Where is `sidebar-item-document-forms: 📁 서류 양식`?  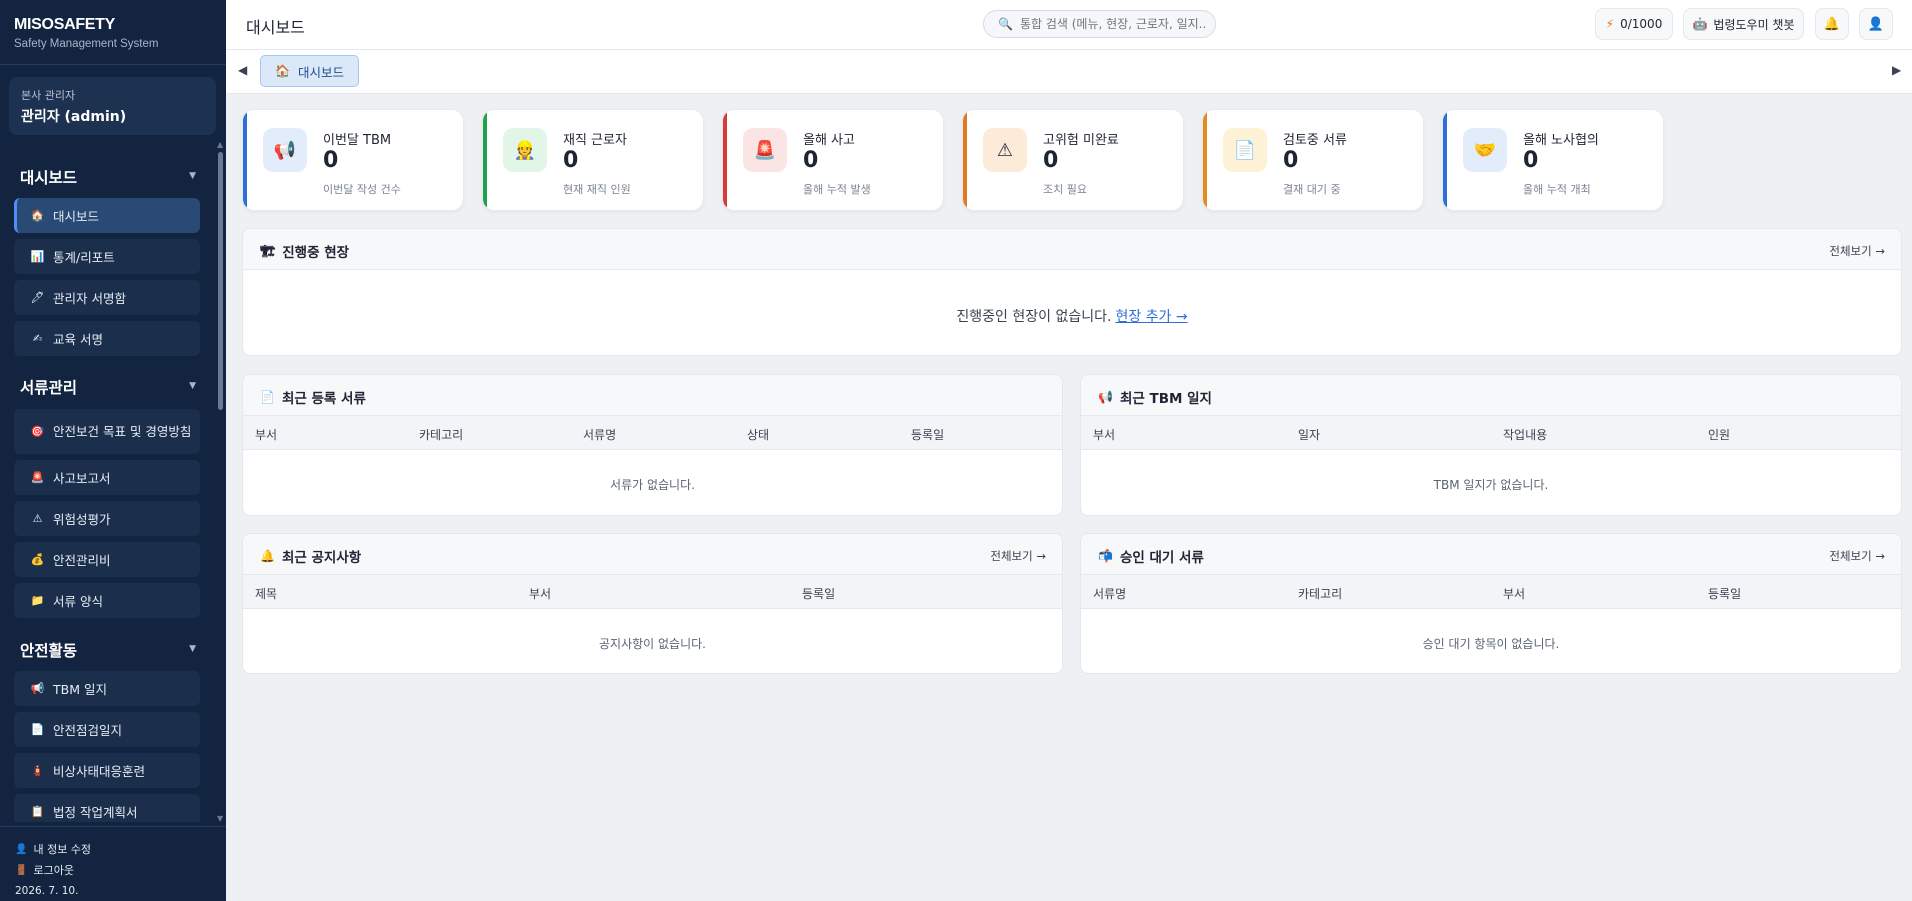
sidebar-item-document-forms: 📁 서류 양식 is located at coordinates (107, 600).